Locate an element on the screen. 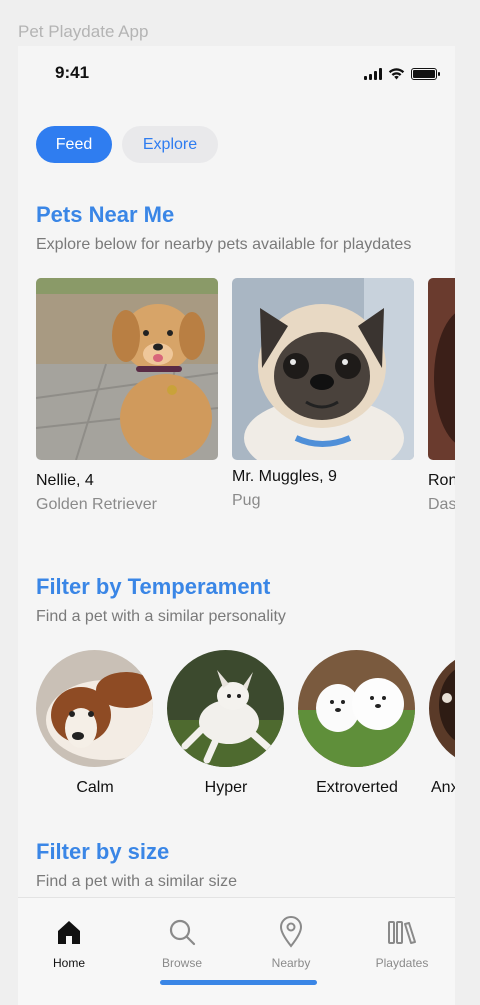 The height and width of the screenshot is (1005, 480). size-filter-subtitle: Find a pet with a similar size is located at coordinates (136, 881).